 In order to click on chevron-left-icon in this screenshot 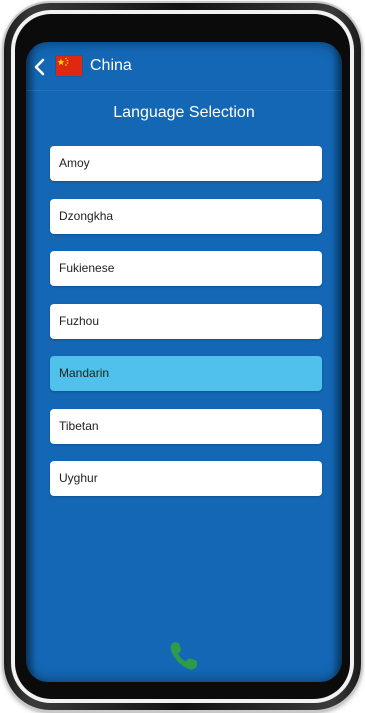, I will do `click(39, 67)`.